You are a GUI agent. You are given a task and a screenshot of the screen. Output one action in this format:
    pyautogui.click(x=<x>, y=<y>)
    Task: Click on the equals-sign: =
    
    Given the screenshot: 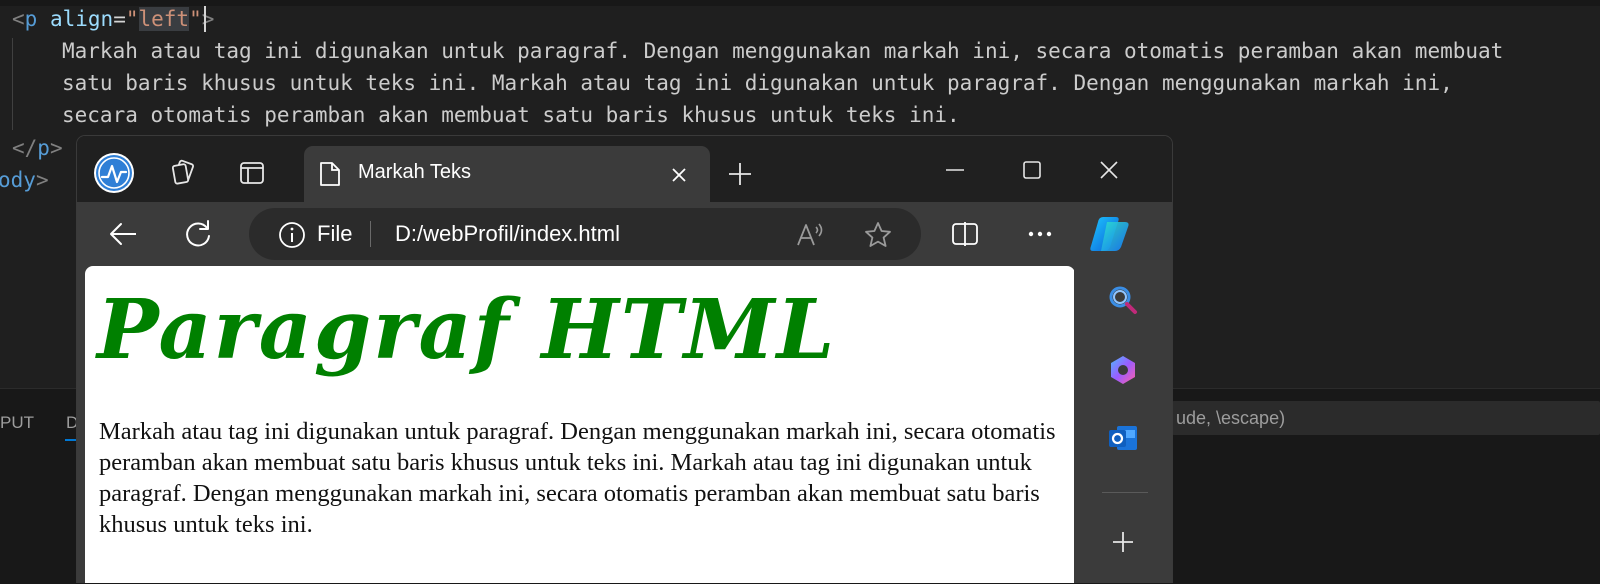 What is the action you would take?
    pyautogui.click(x=119, y=19)
    